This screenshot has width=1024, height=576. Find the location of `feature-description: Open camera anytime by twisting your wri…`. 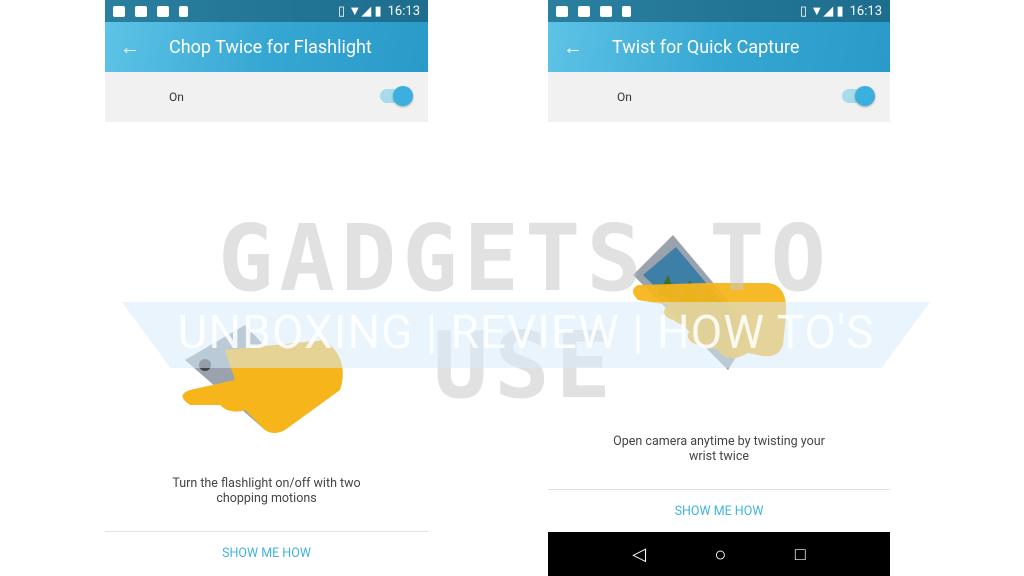

feature-description: Open camera anytime by twisting your wri… is located at coordinates (719, 449).